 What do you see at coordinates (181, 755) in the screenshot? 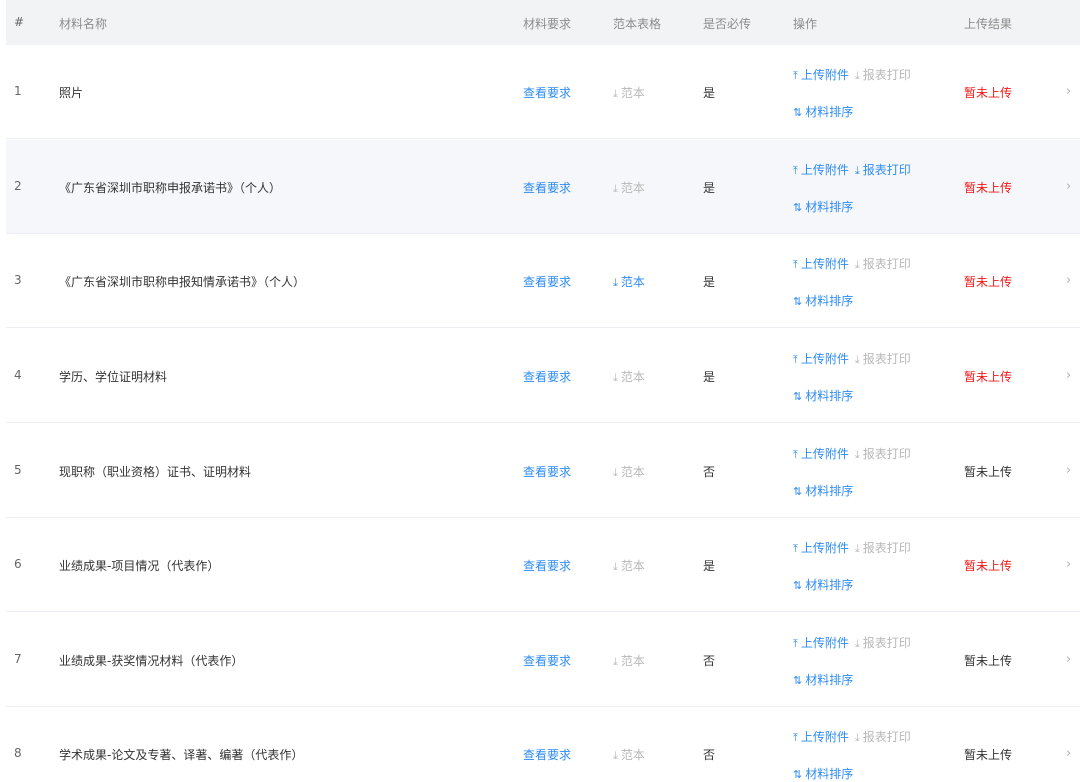
I see `material-name: 学术成果-论文及专著、译著、编著（代表作）` at bounding box center [181, 755].